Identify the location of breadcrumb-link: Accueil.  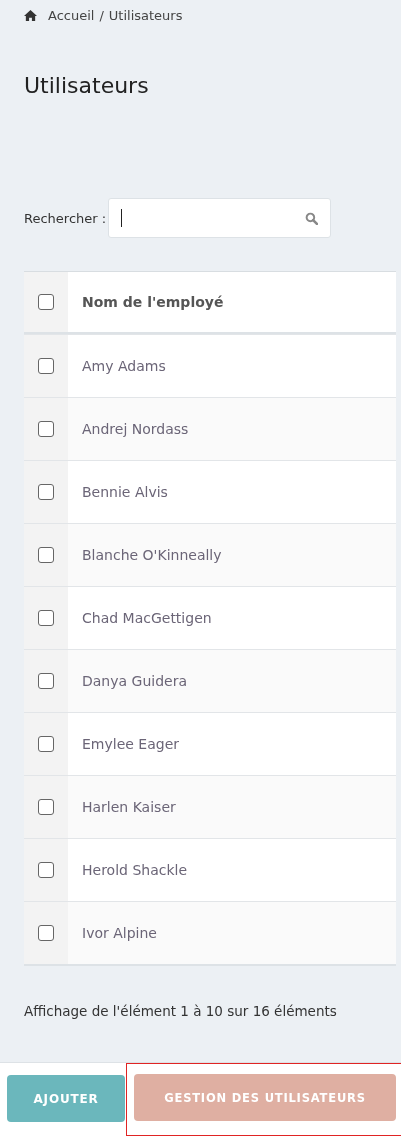
(71, 15).